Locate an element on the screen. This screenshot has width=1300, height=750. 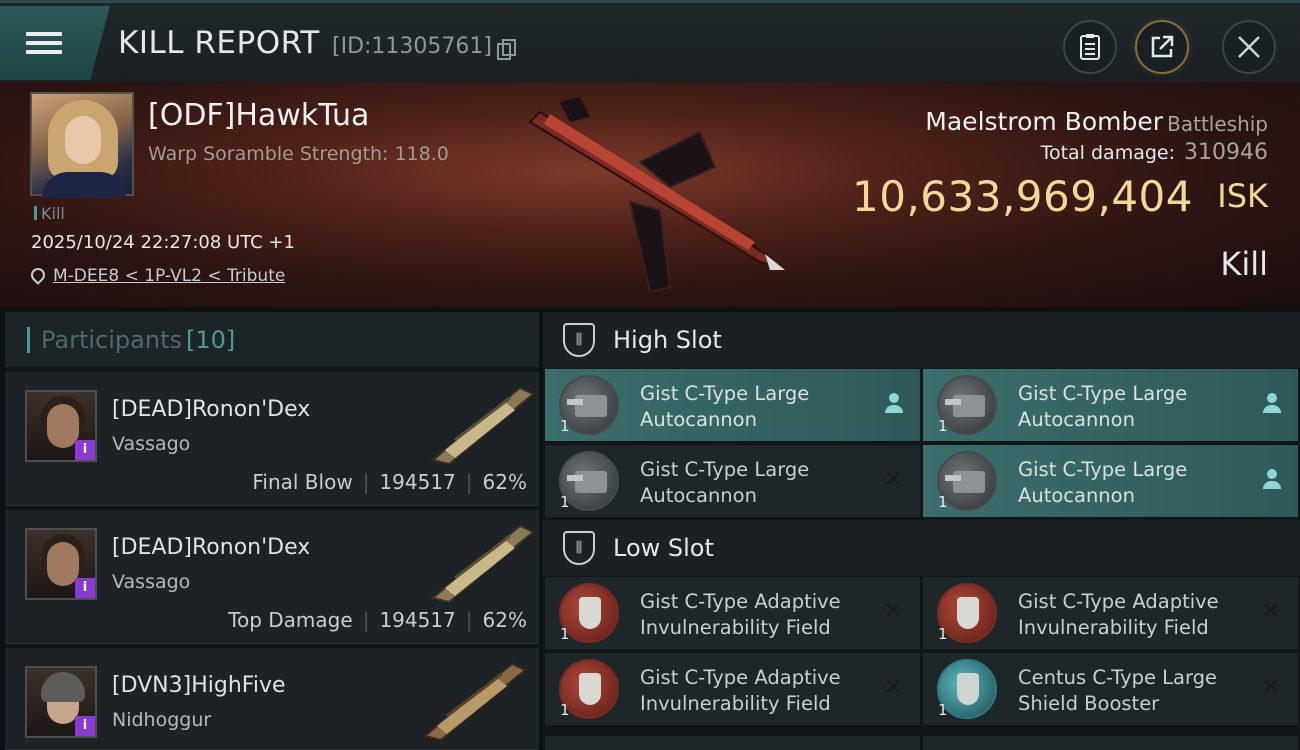
kill-location: M-DEE8 < 1P-VL2 < Tribute is located at coordinates (156, 275).